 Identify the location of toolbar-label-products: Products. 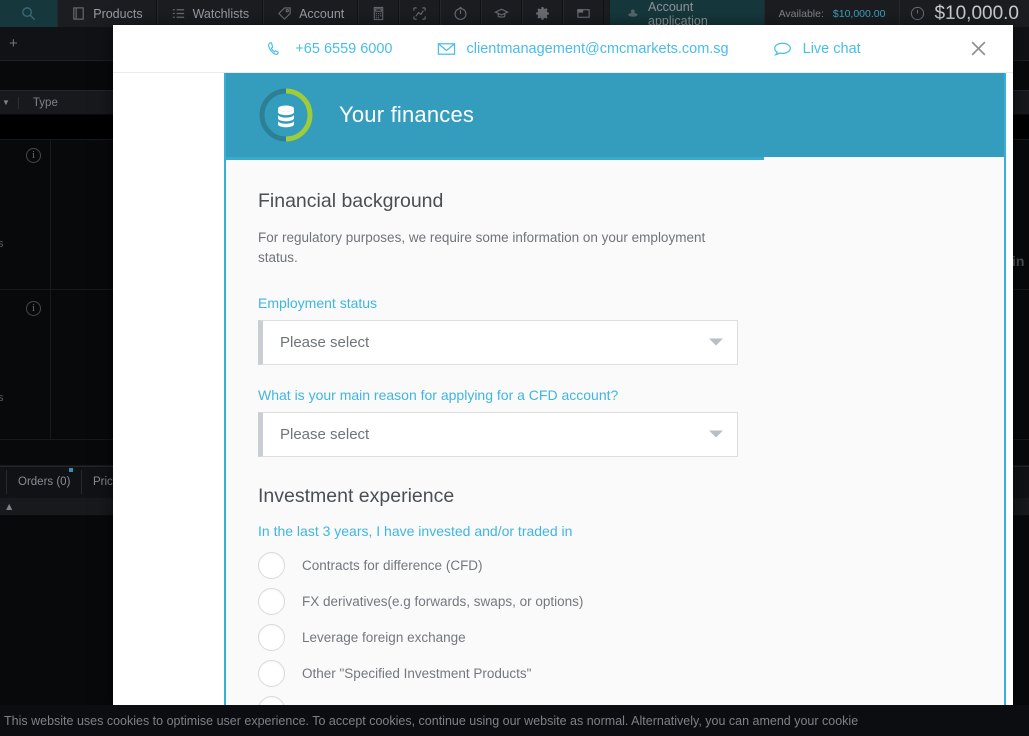
(118, 13).